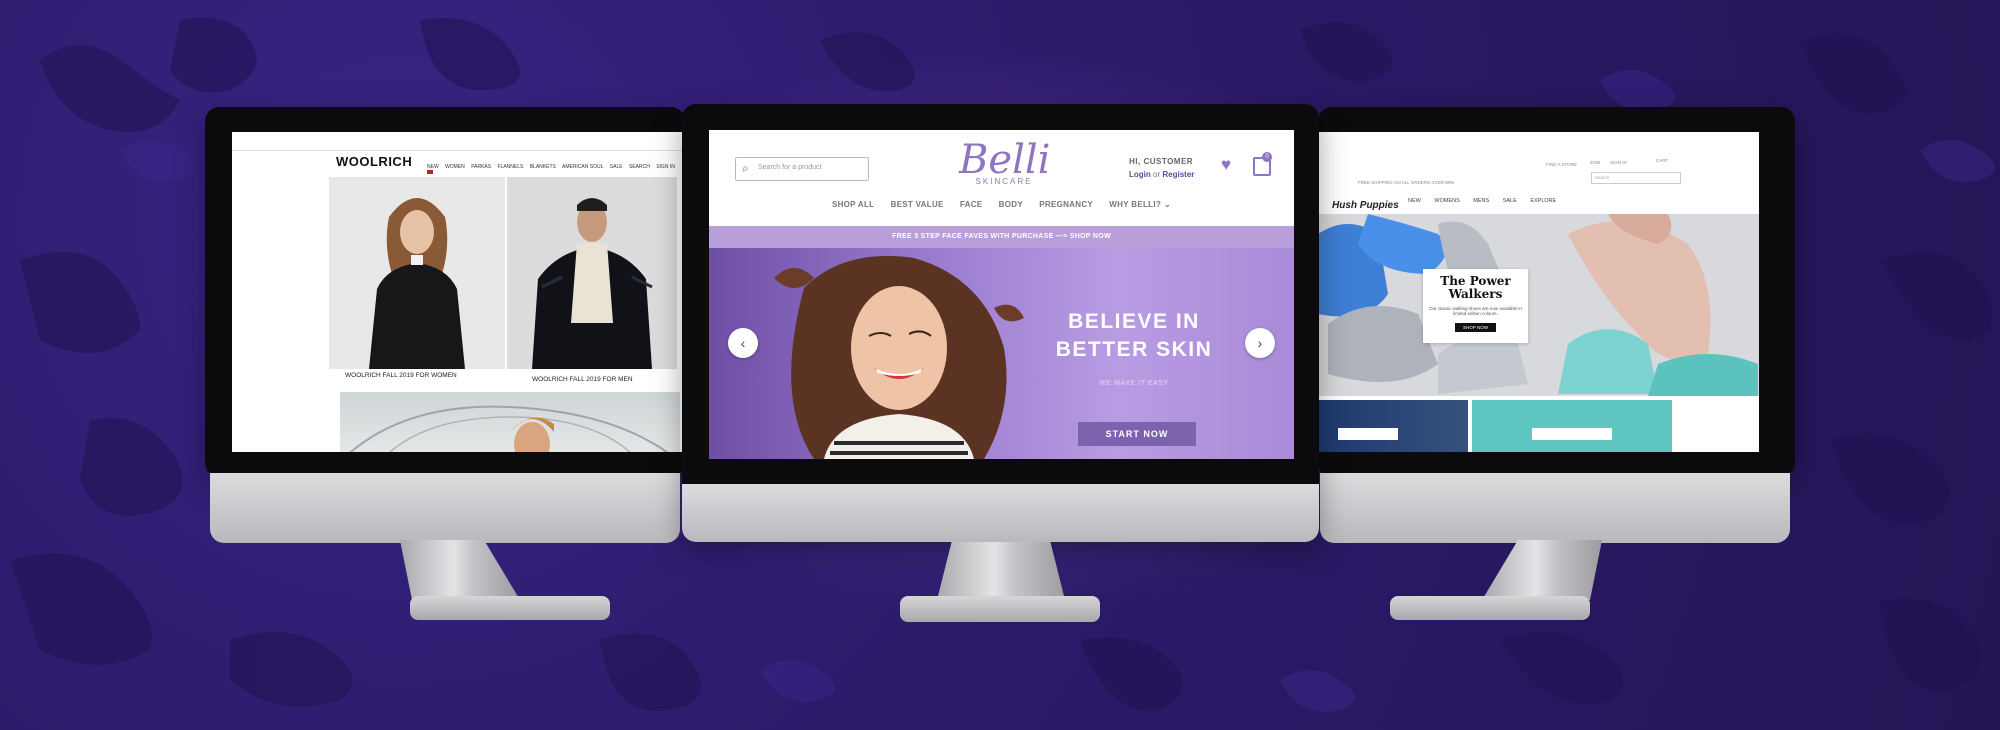 The height and width of the screenshot is (730, 2000). Describe the element at coordinates (1365, 205) in the screenshot. I see `hushpuppies-logo: Hush Puppies` at that location.